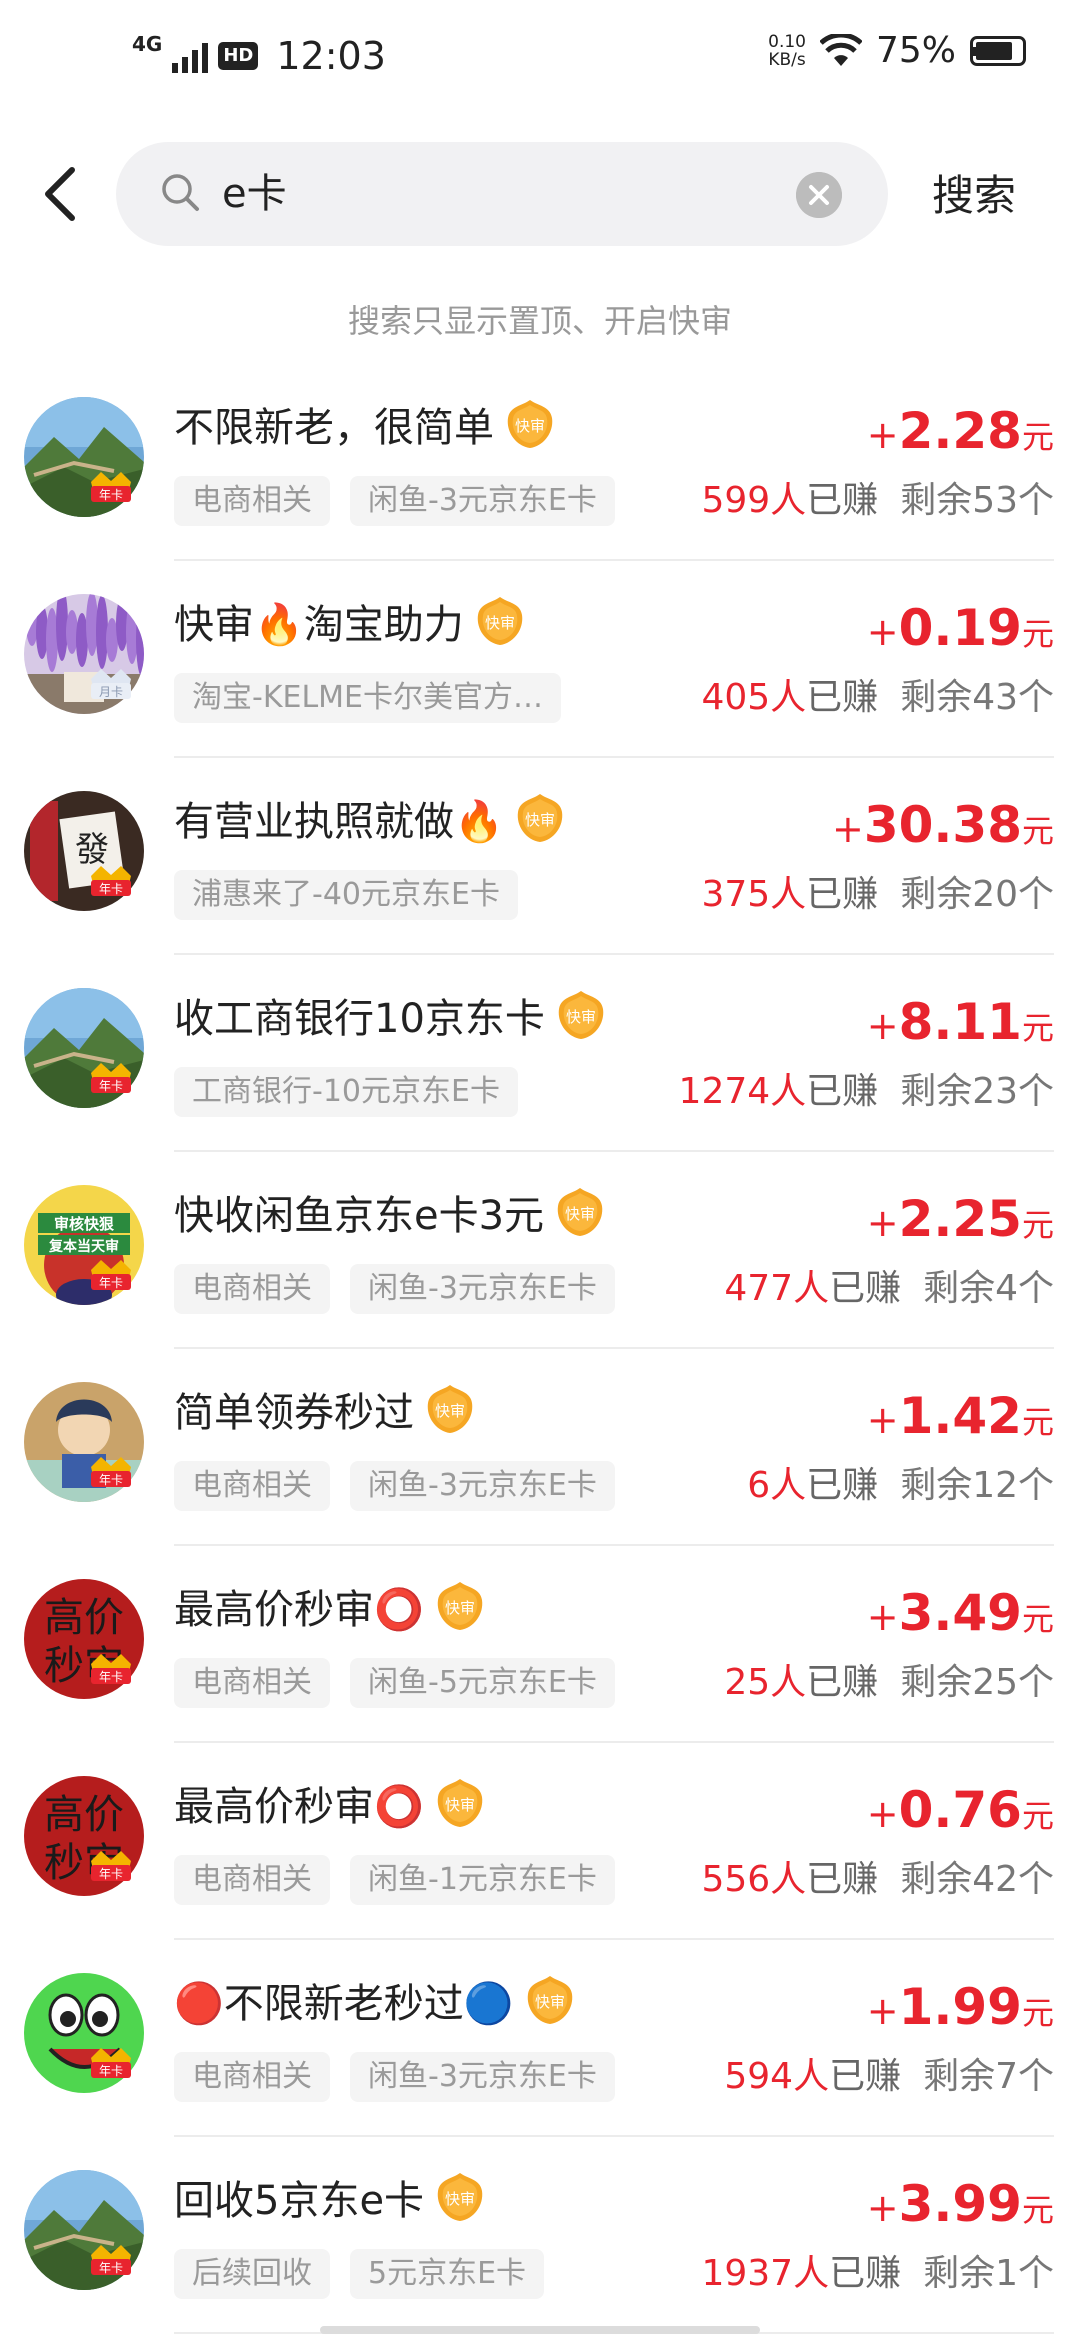 The height and width of the screenshot is (2340, 1080). What do you see at coordinates (359, 1019) in the screenshot?
I see `task-title: 收工商银行10京东卡` at bounding box center [359, 1019].